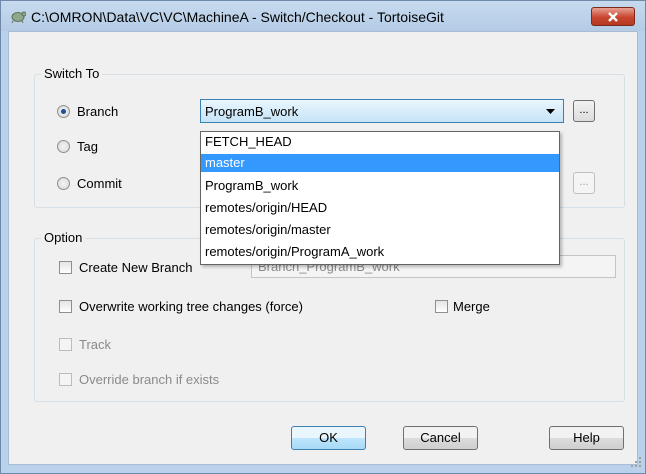 The width and height of the screenshot is (646, 474). I want to click on merge-checkbox, so click(441, 306).